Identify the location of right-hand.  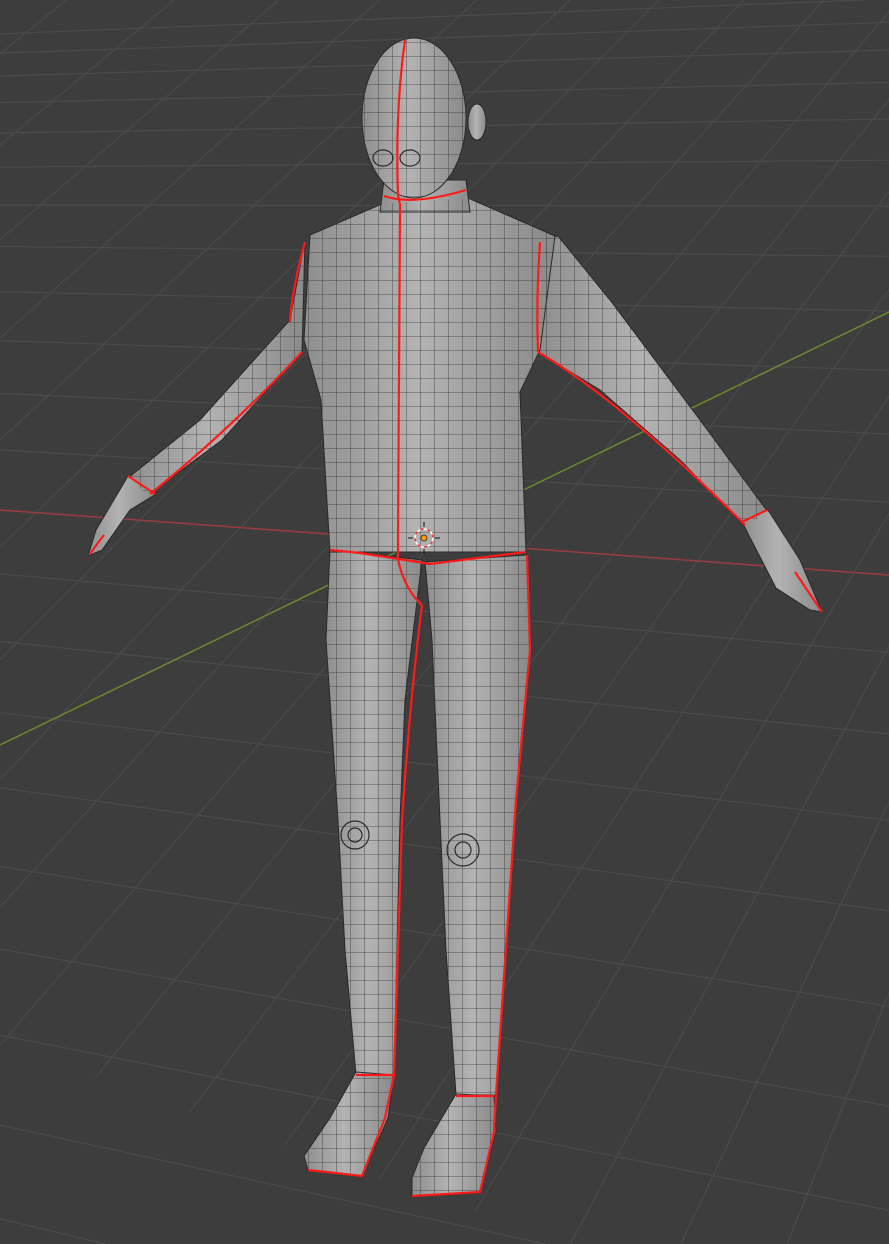
(782, 561).